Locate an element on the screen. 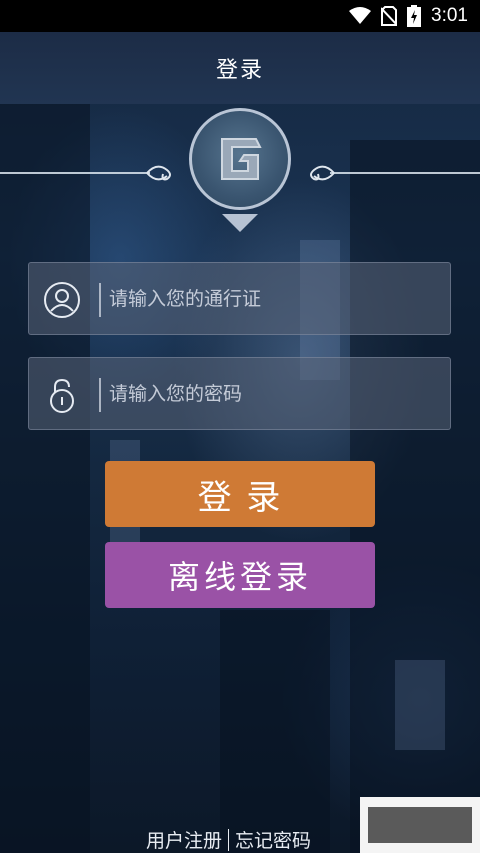 The height and width of the screenshot is (853, 480). corner-overlay-block is located at coordinates (420, 825).